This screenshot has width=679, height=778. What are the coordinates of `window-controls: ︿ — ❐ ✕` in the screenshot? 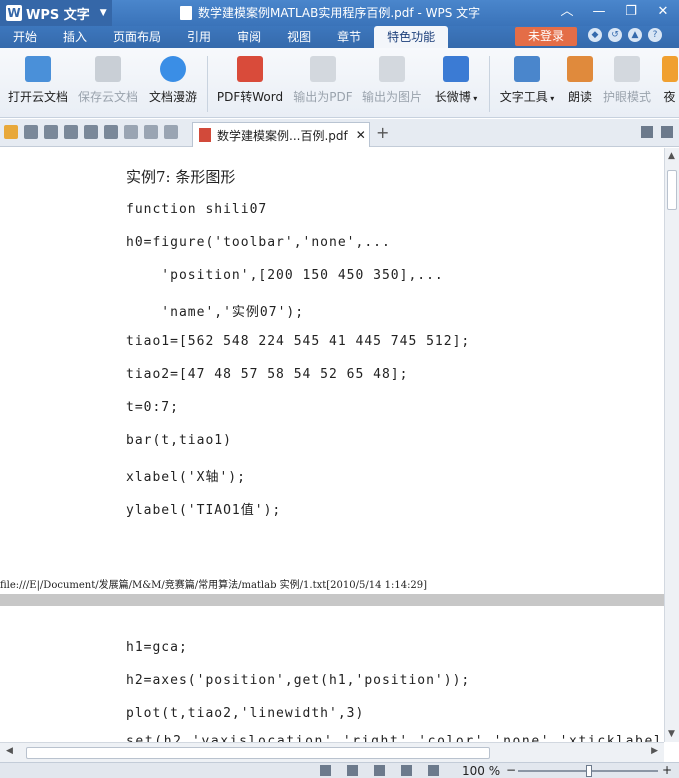 It's located at (615, 13).